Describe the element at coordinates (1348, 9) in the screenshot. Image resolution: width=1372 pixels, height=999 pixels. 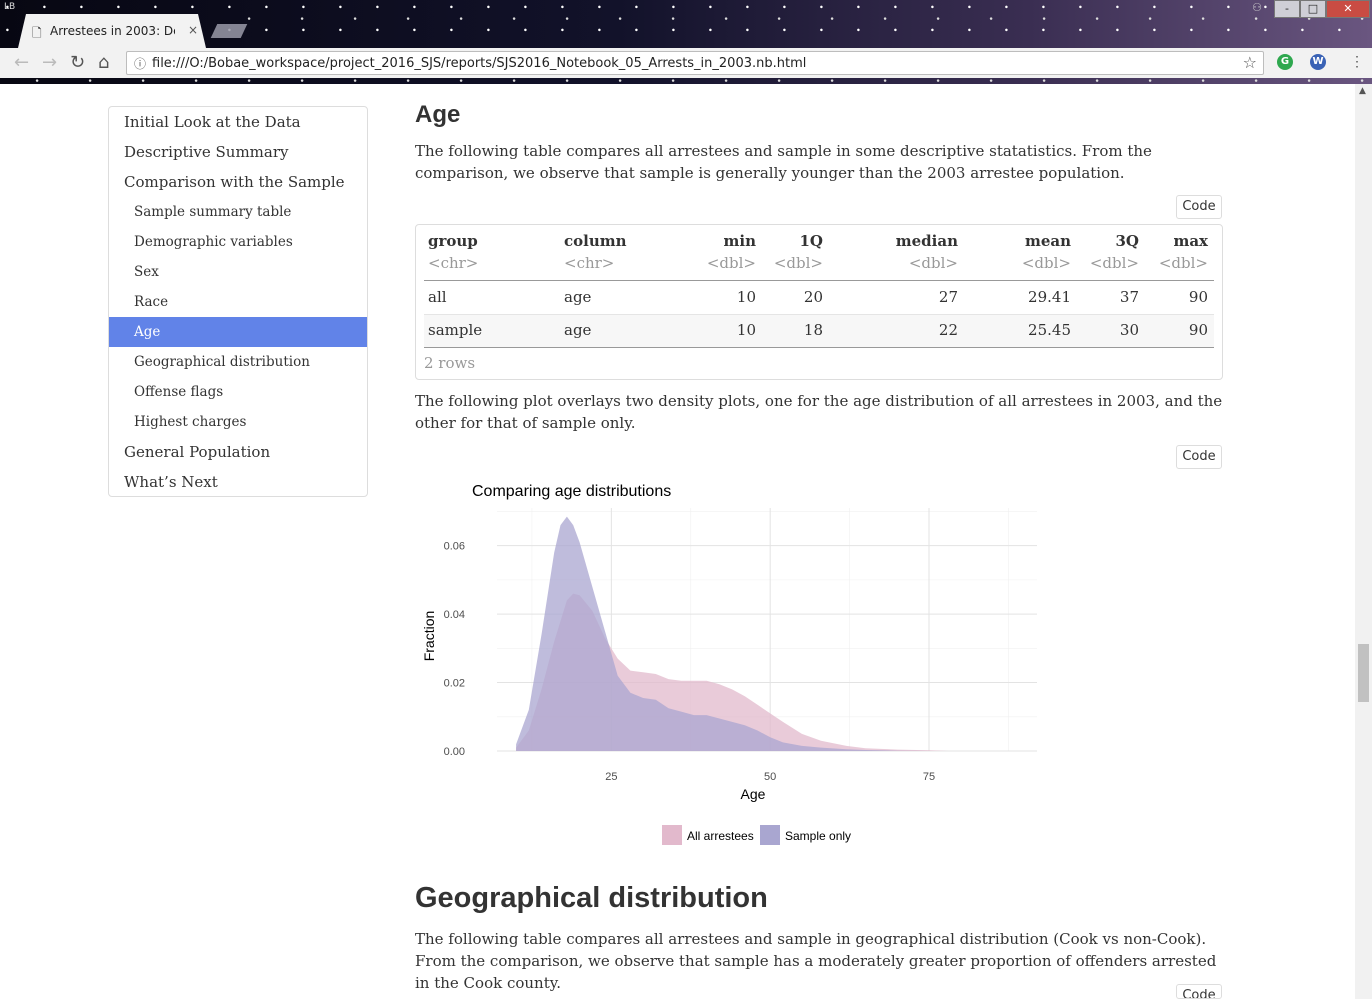
I see `window-close-button: ✕` at that location.